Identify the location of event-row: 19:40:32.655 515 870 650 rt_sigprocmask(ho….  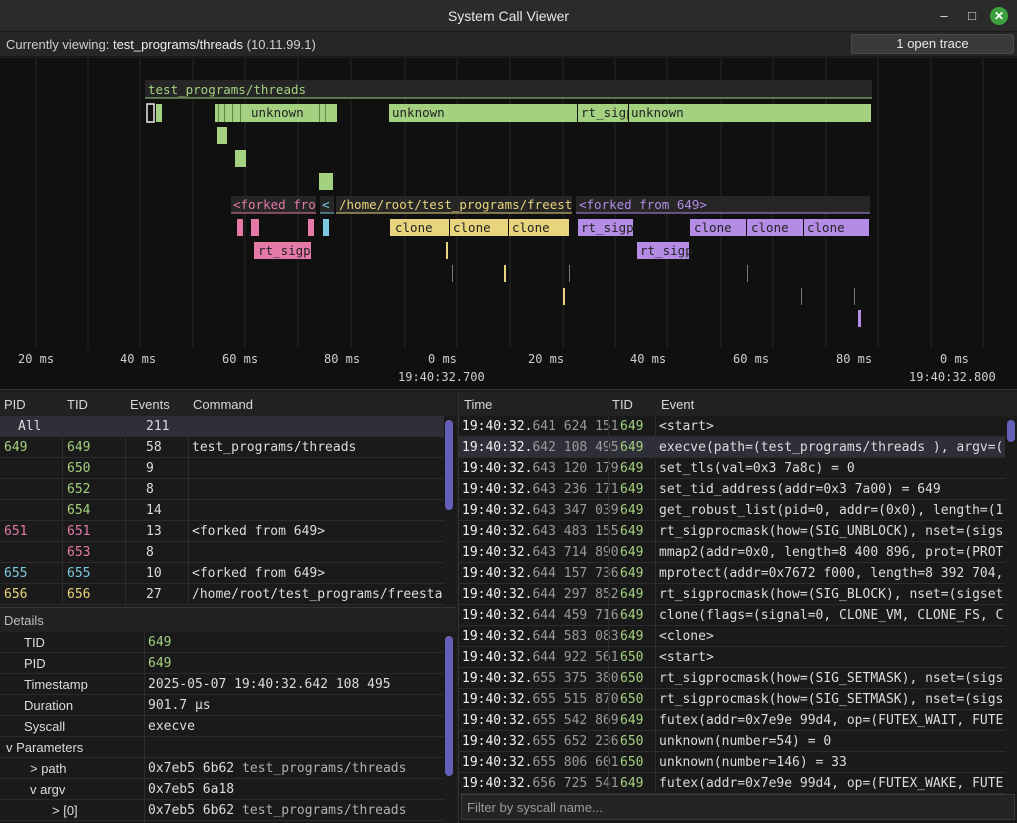
(732, 699).